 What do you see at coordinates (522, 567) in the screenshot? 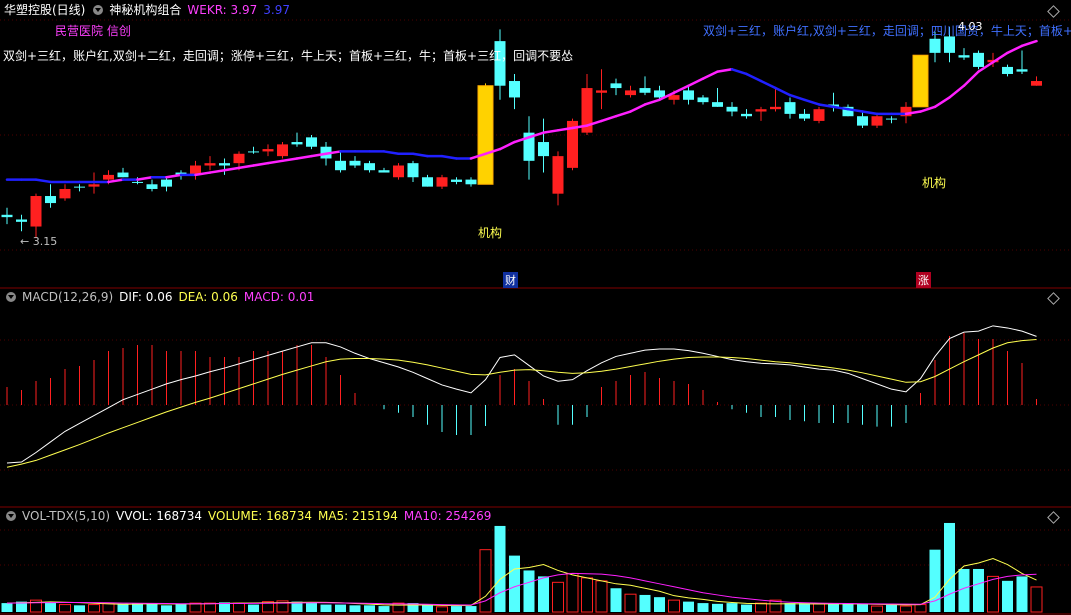
I see `volume-panel` at bounding box center [522, 567].